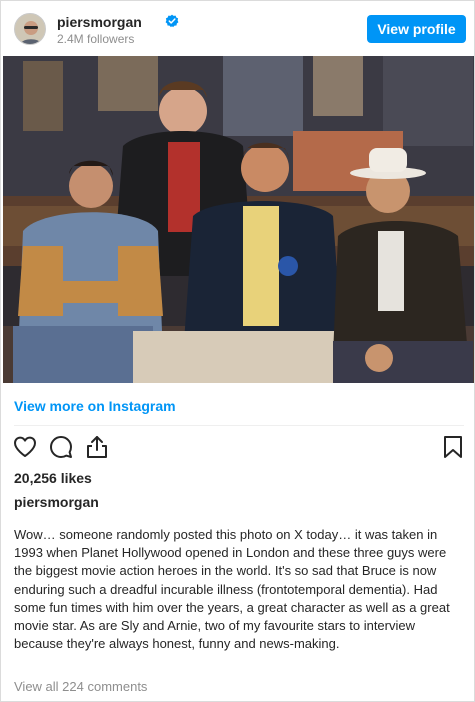 This screenshot has width=475, height=702. What do you see at coordinates (99, 22) in the screenshot?
I see `username-link: piersmorgan` at bounding box center [99, 22].